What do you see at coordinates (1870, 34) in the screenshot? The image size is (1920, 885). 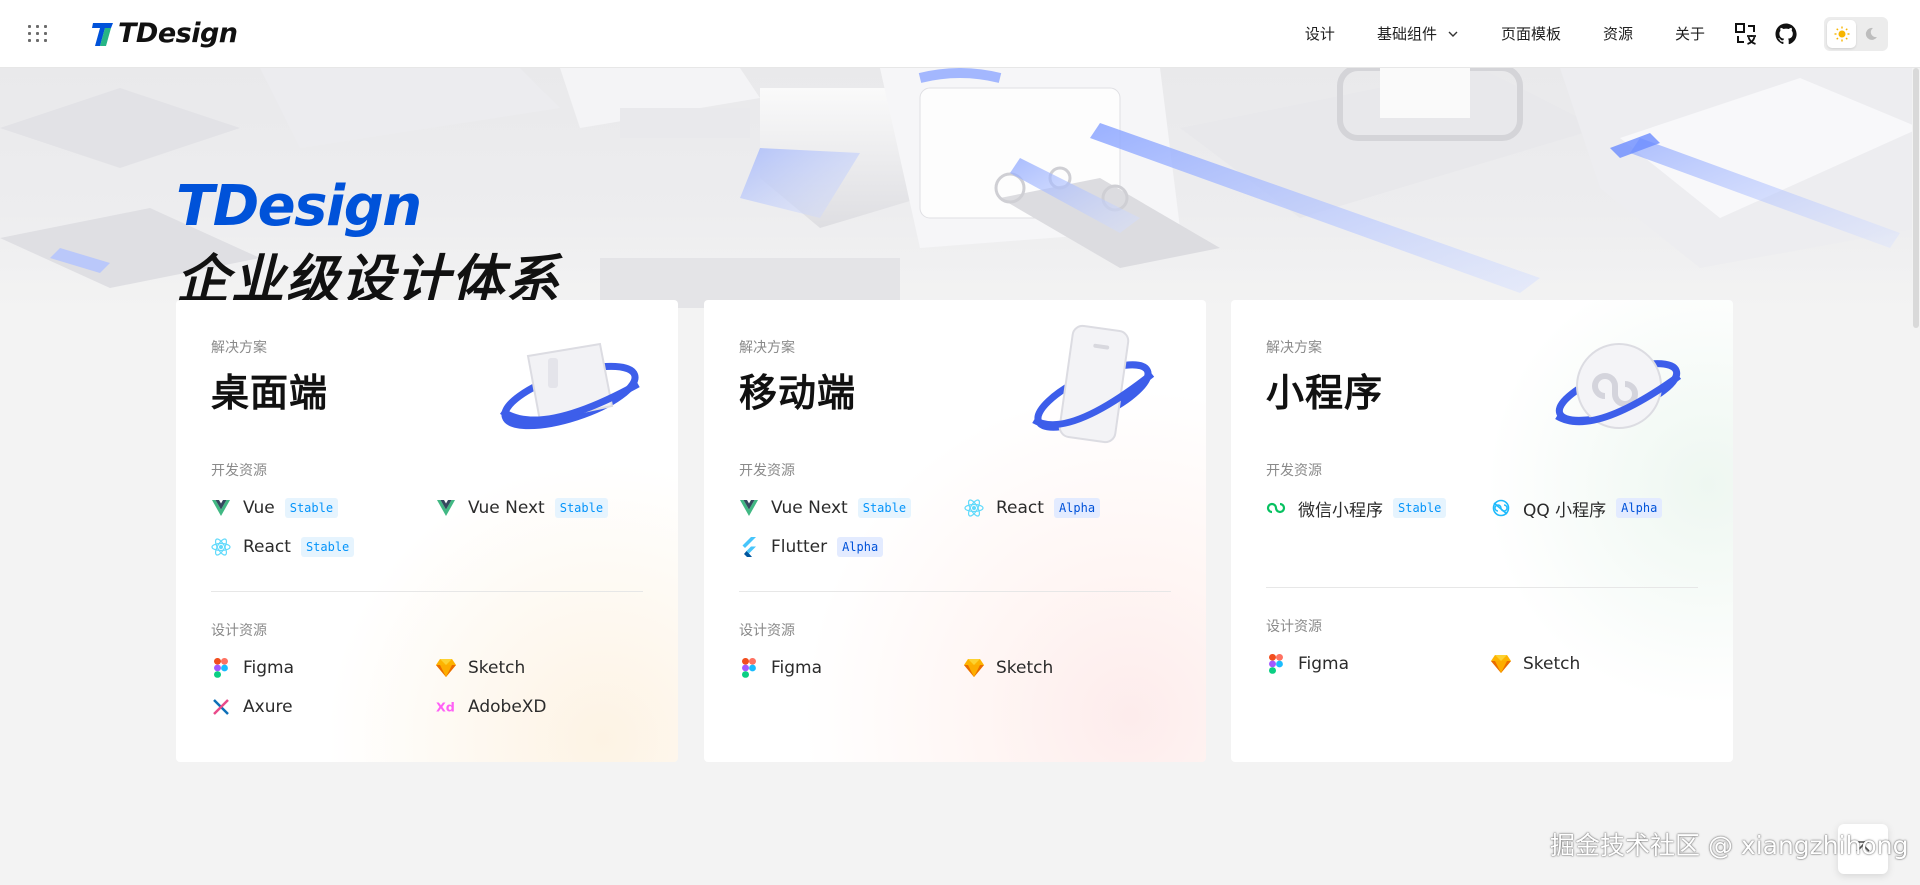 I see `moon-icon` at bounding box center [1870, 34].